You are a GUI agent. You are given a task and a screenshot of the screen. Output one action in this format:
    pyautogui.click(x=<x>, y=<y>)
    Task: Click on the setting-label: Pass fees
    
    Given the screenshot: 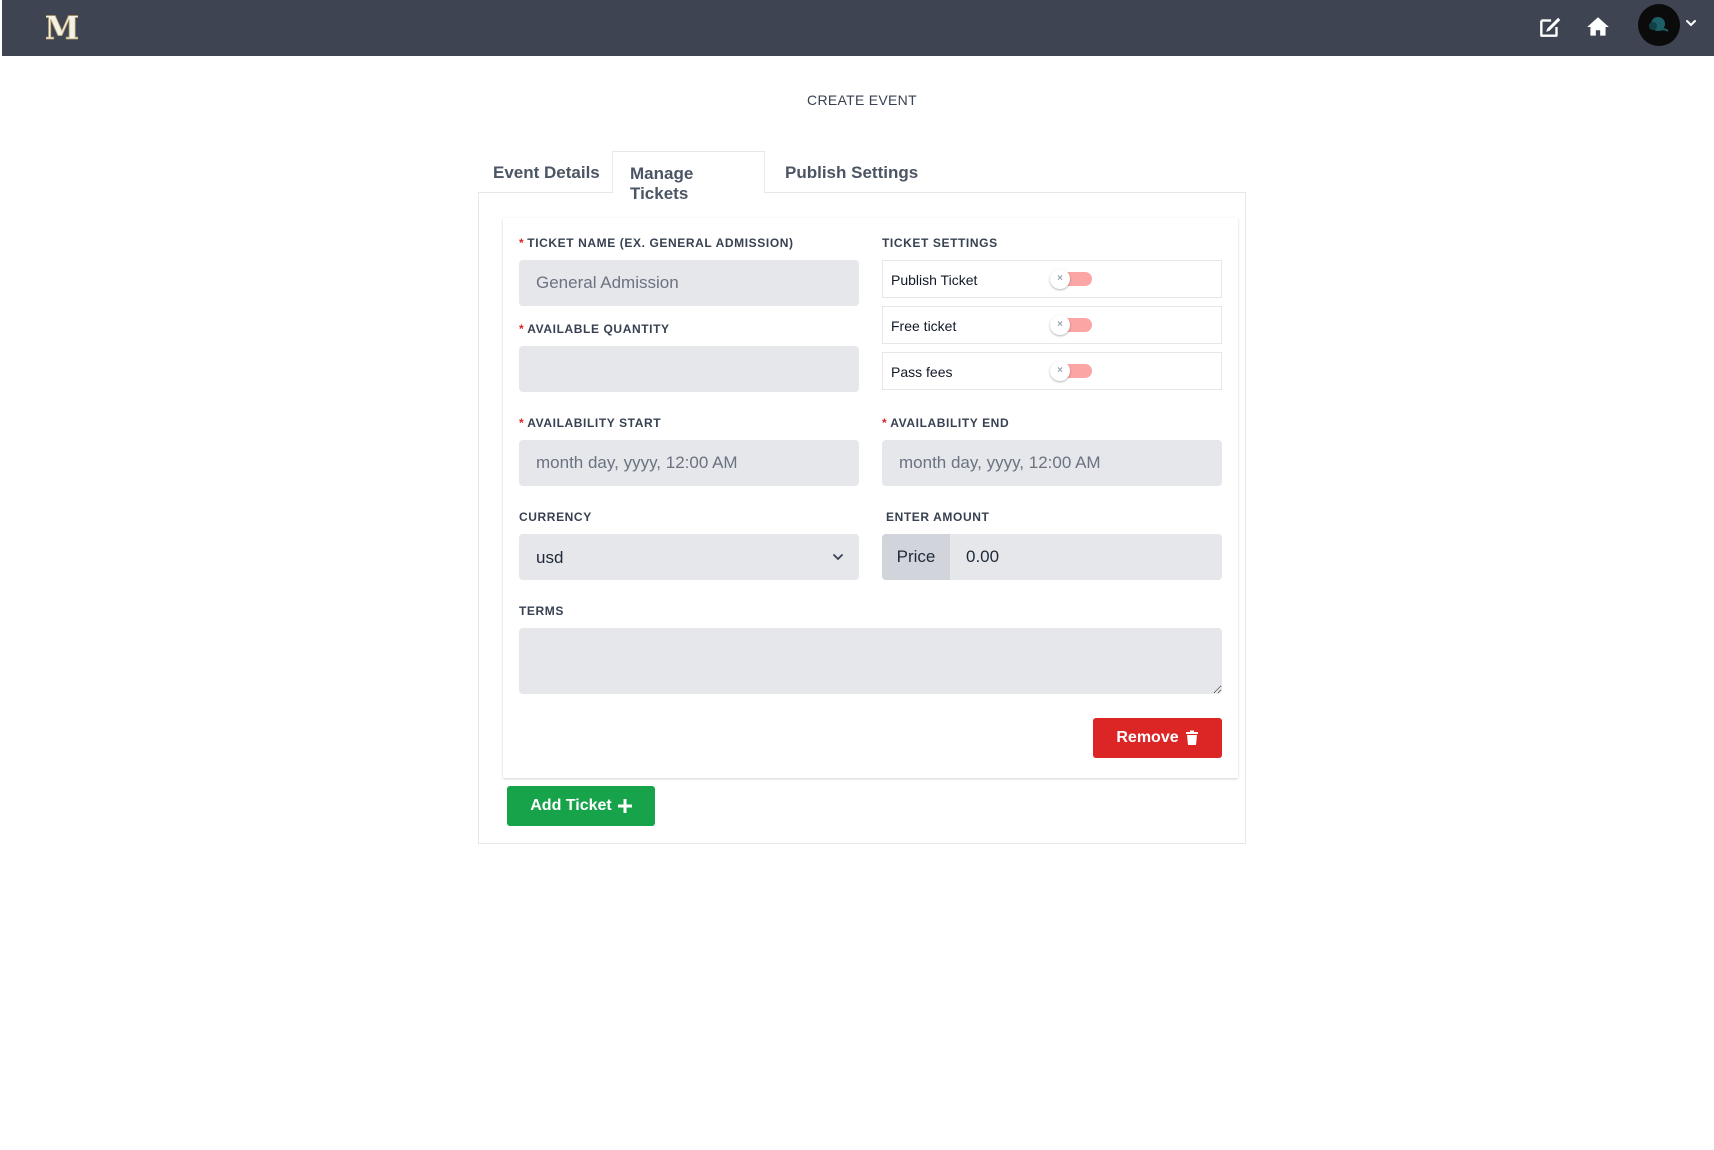 What is the action you would take?
    pyautogui.click(x=922, y=372)
    